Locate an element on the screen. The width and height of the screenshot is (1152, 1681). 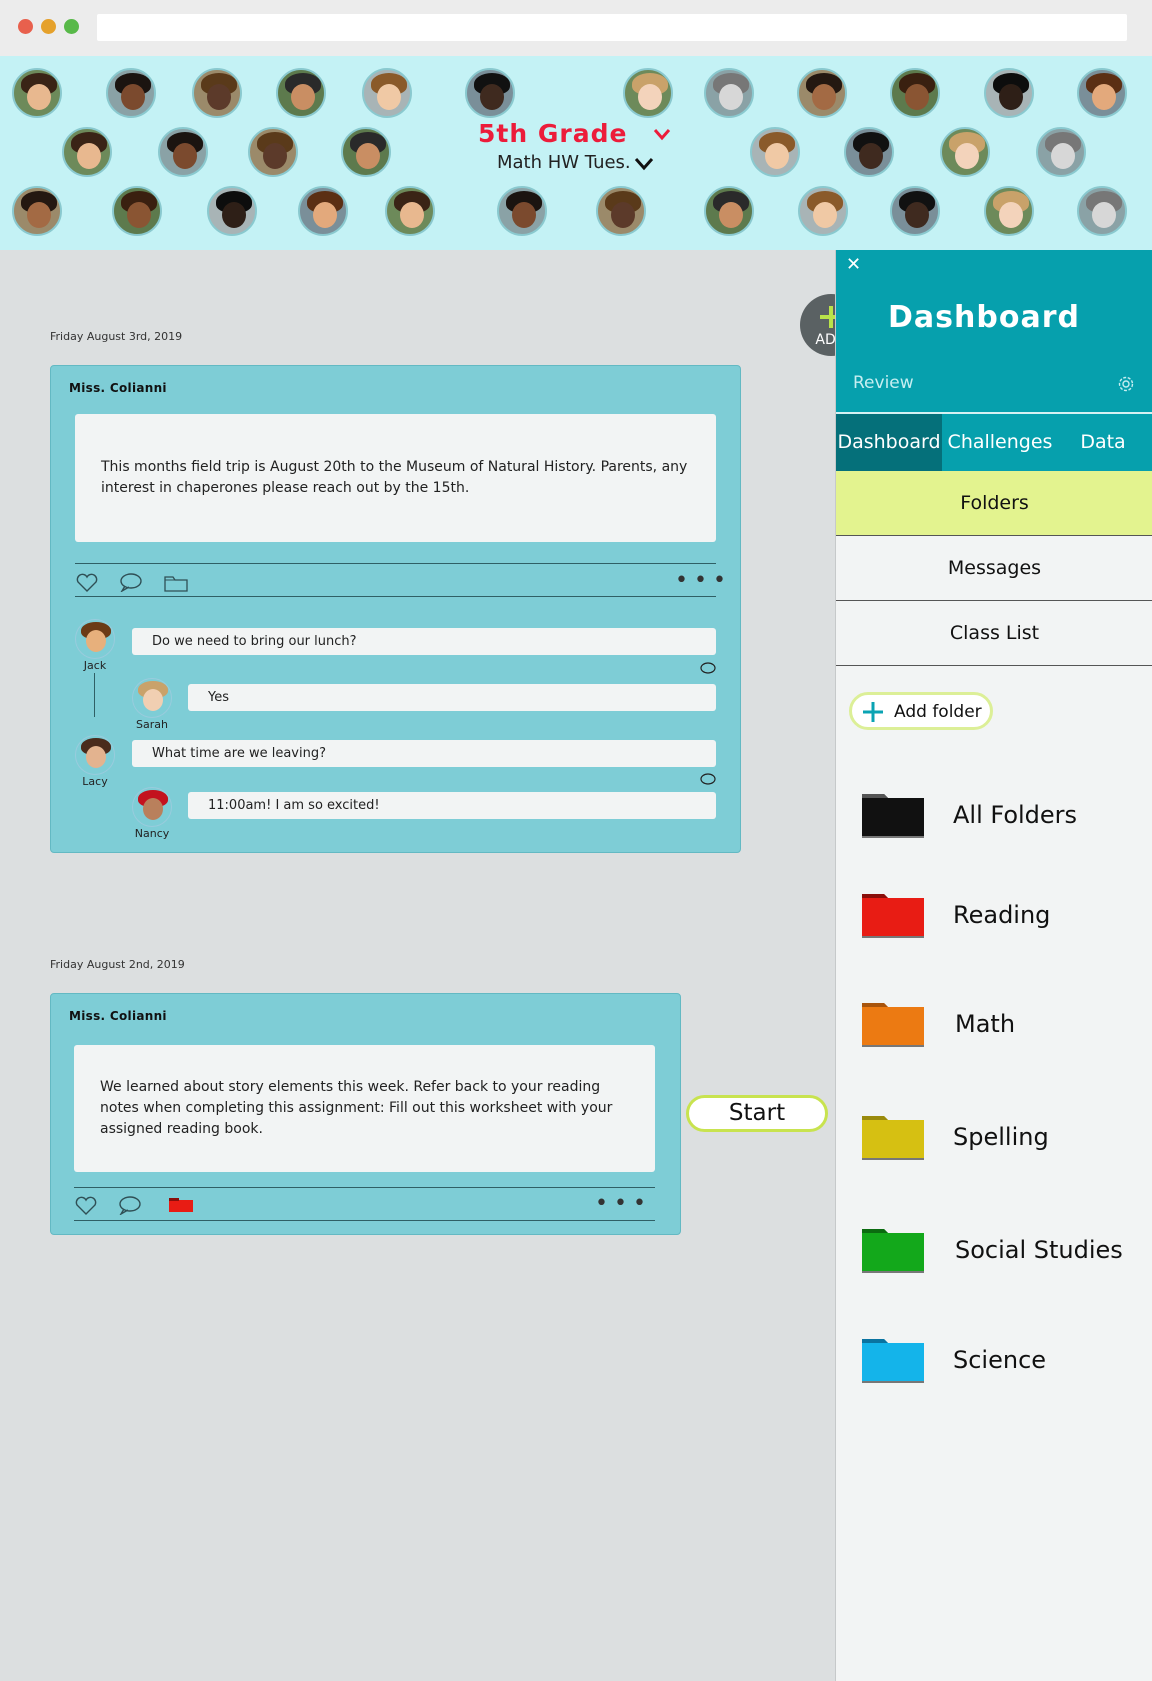
comment-author: Nancy is located at coordinates (152, 833).